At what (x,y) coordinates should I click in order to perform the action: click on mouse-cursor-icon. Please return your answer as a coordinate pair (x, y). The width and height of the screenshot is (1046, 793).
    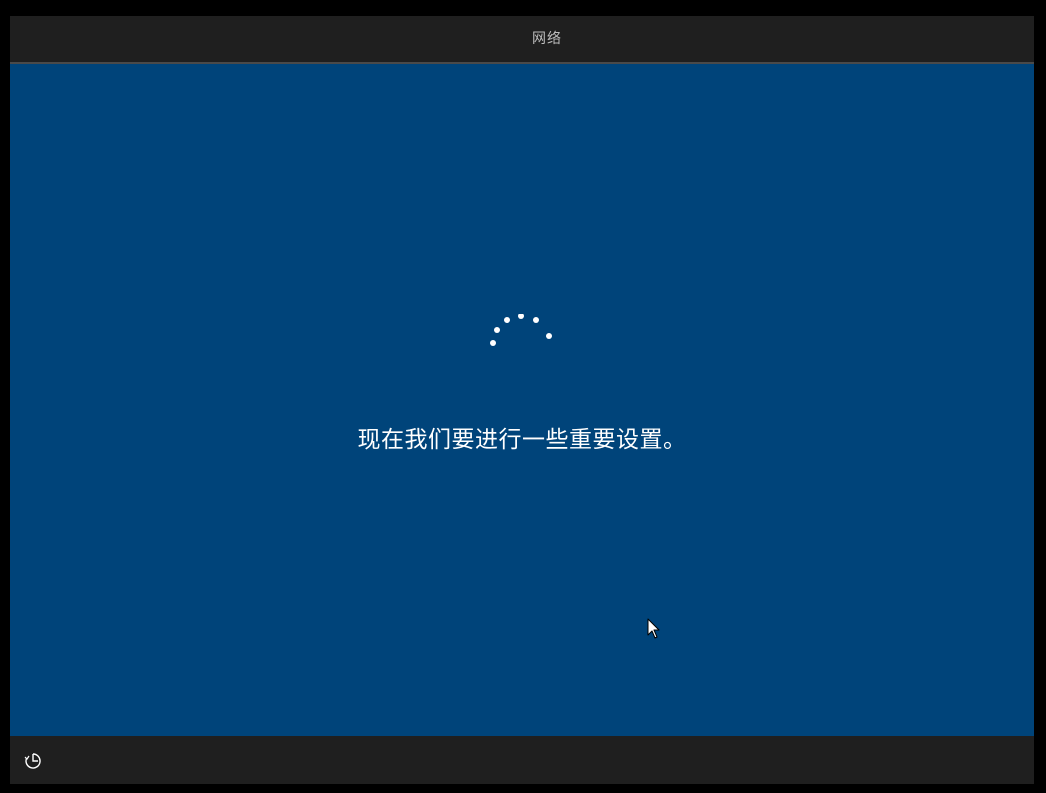
    Looking at the image, I should click on (653, 628).